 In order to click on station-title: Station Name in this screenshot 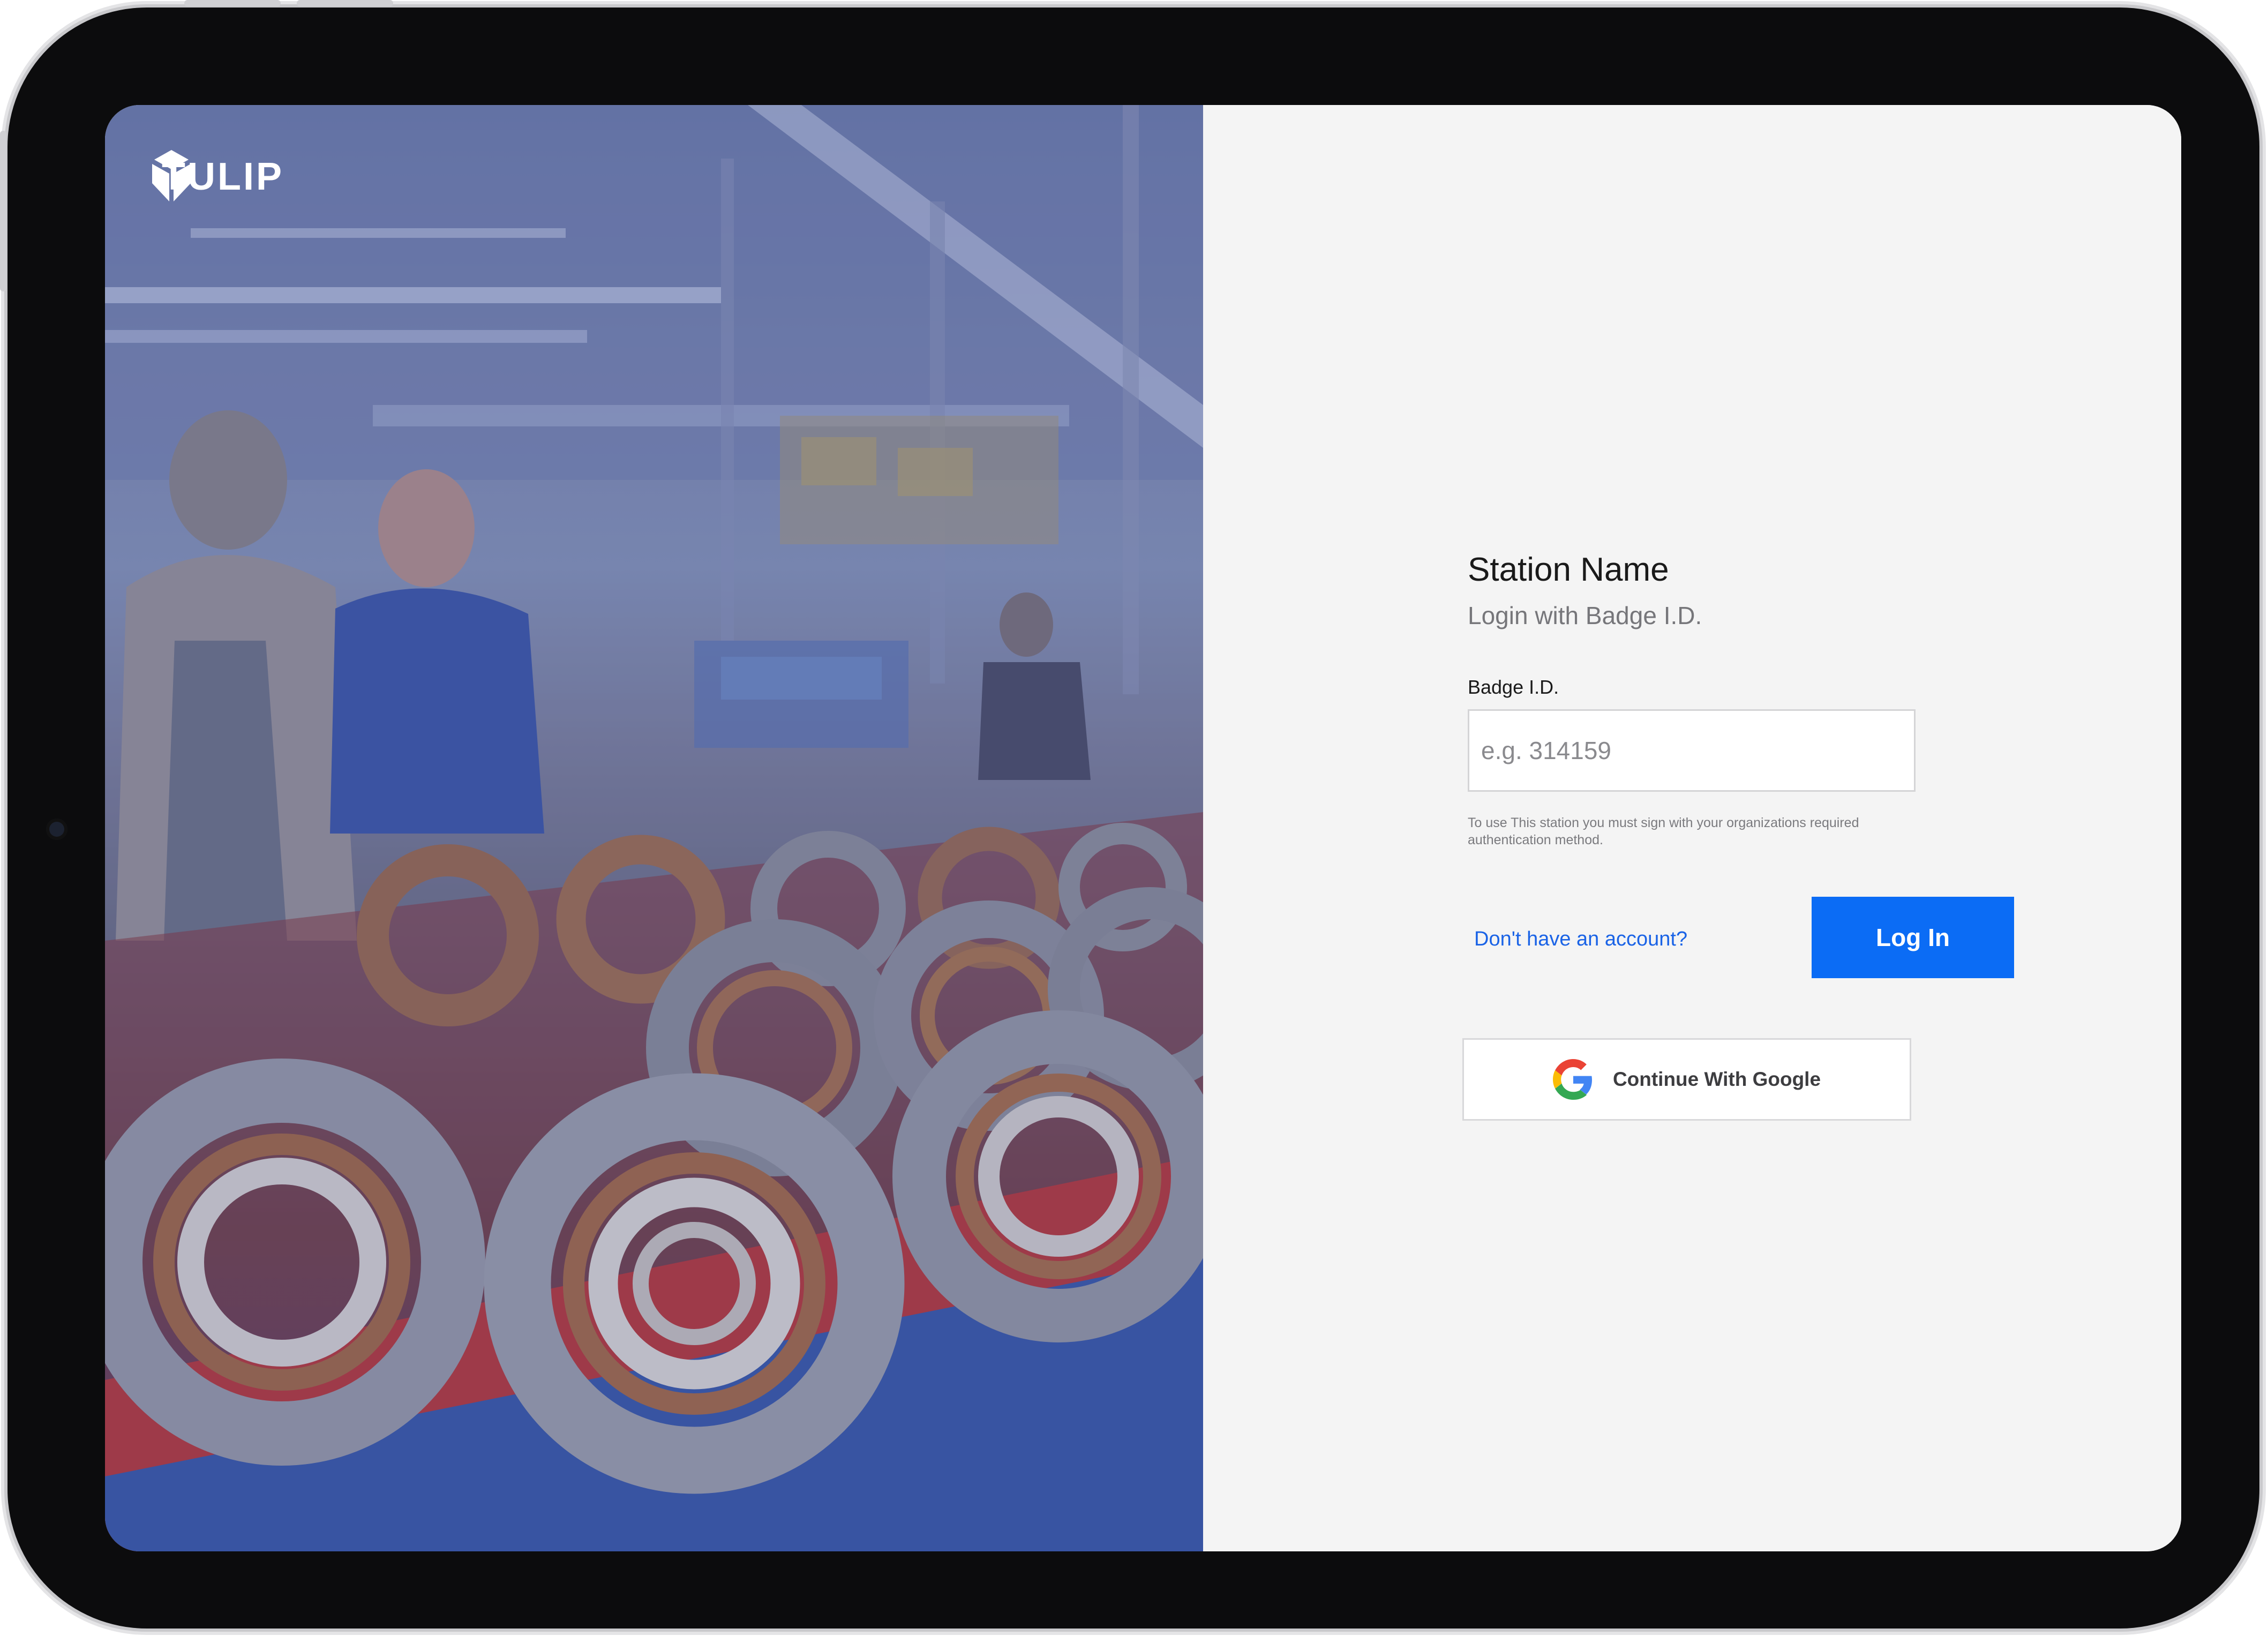, I will do `click(1568, 569)`.